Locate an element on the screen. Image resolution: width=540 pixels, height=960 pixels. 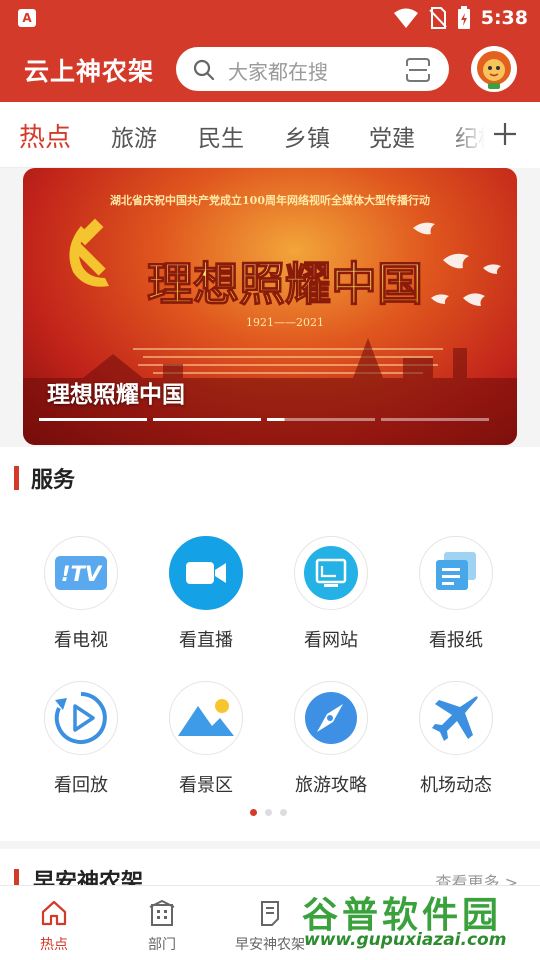
services-page-indicator is located at coordinates (268, 812).